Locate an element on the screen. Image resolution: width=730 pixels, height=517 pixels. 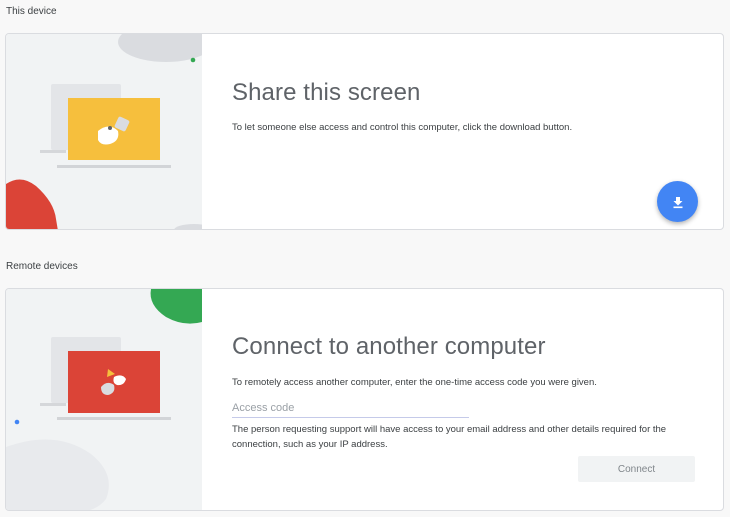
download-button is located at coordinates (677, 201).